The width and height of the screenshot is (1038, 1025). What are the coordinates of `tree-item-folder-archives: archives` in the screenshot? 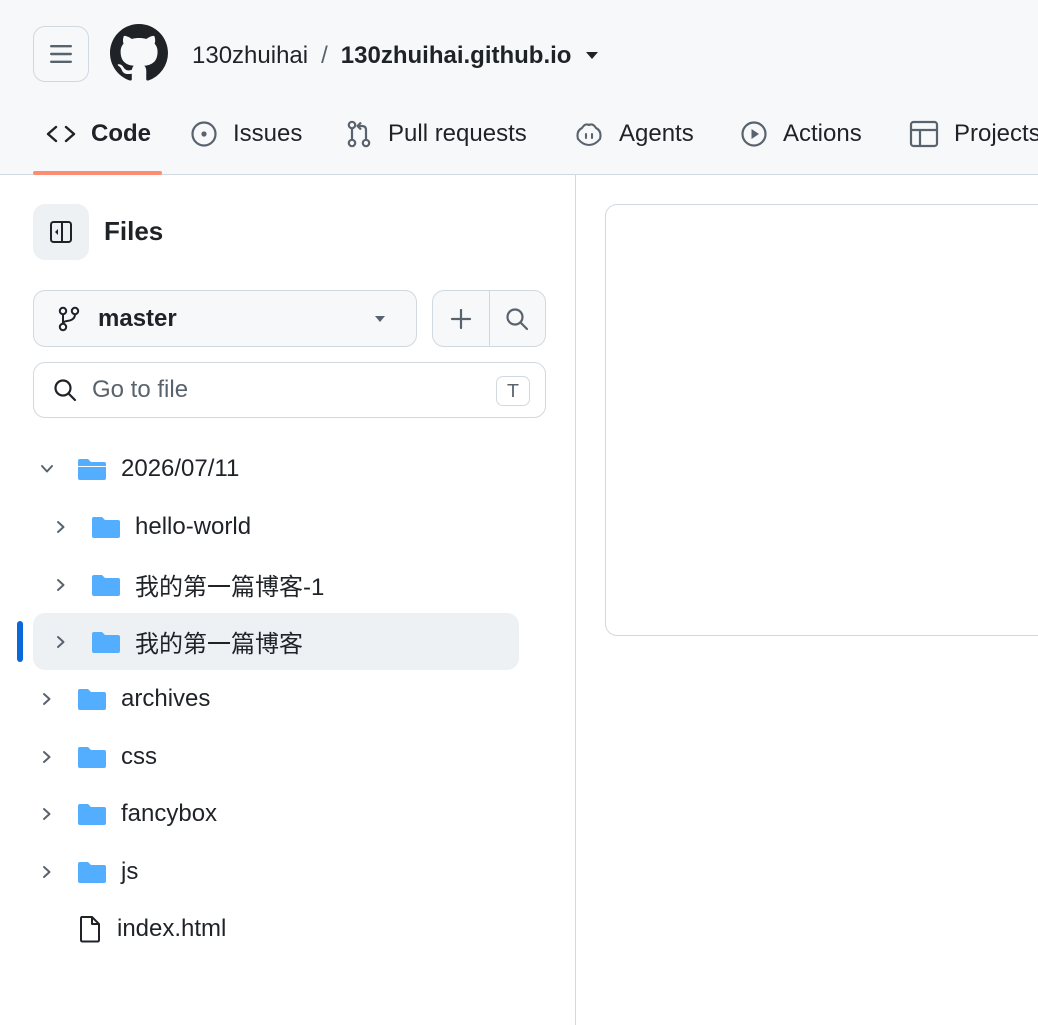 It's located at (123, 698).